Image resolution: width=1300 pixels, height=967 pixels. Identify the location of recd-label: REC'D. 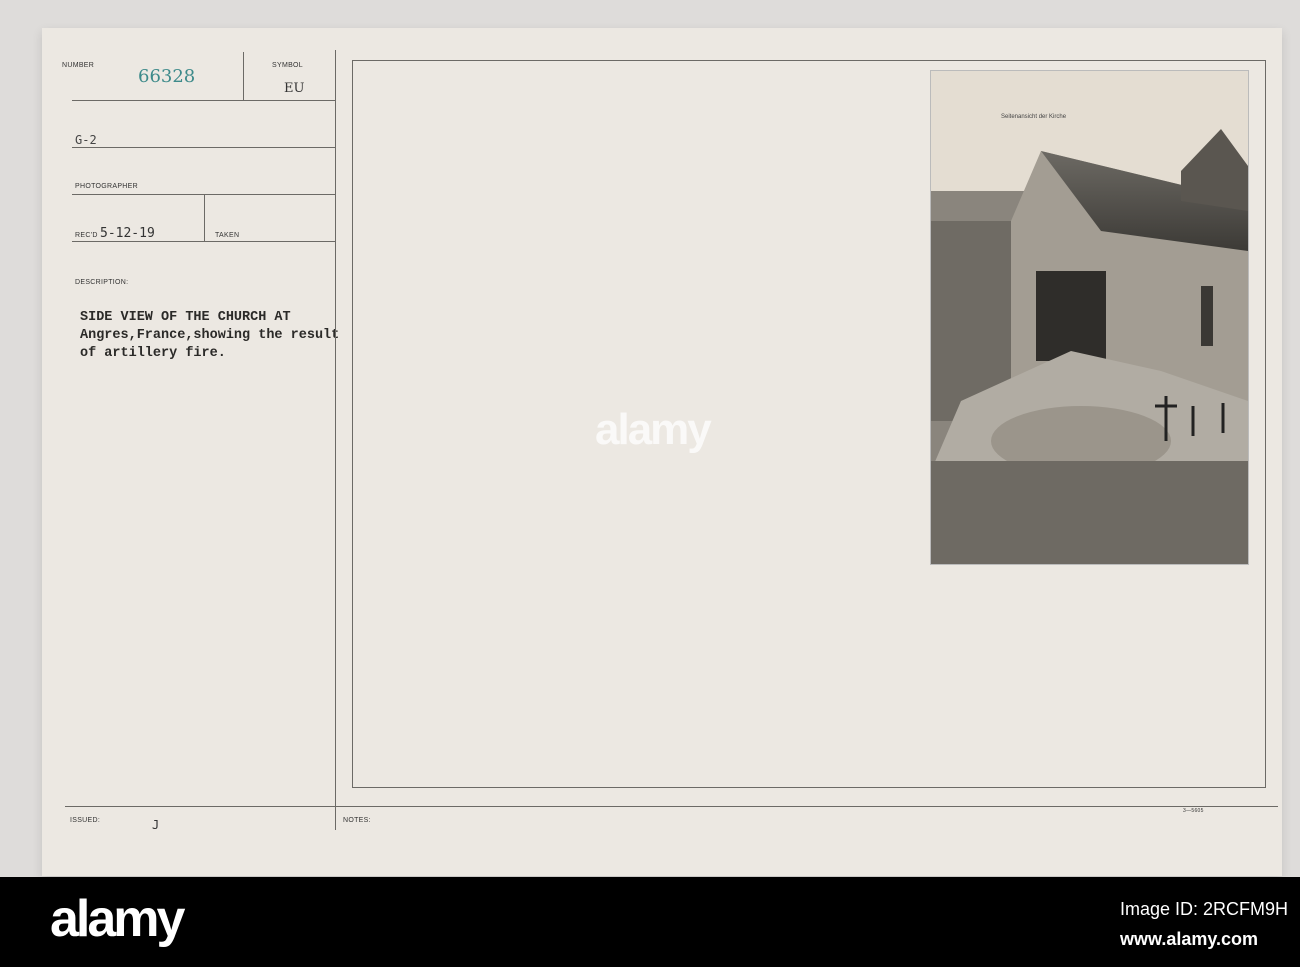
(86, 235).